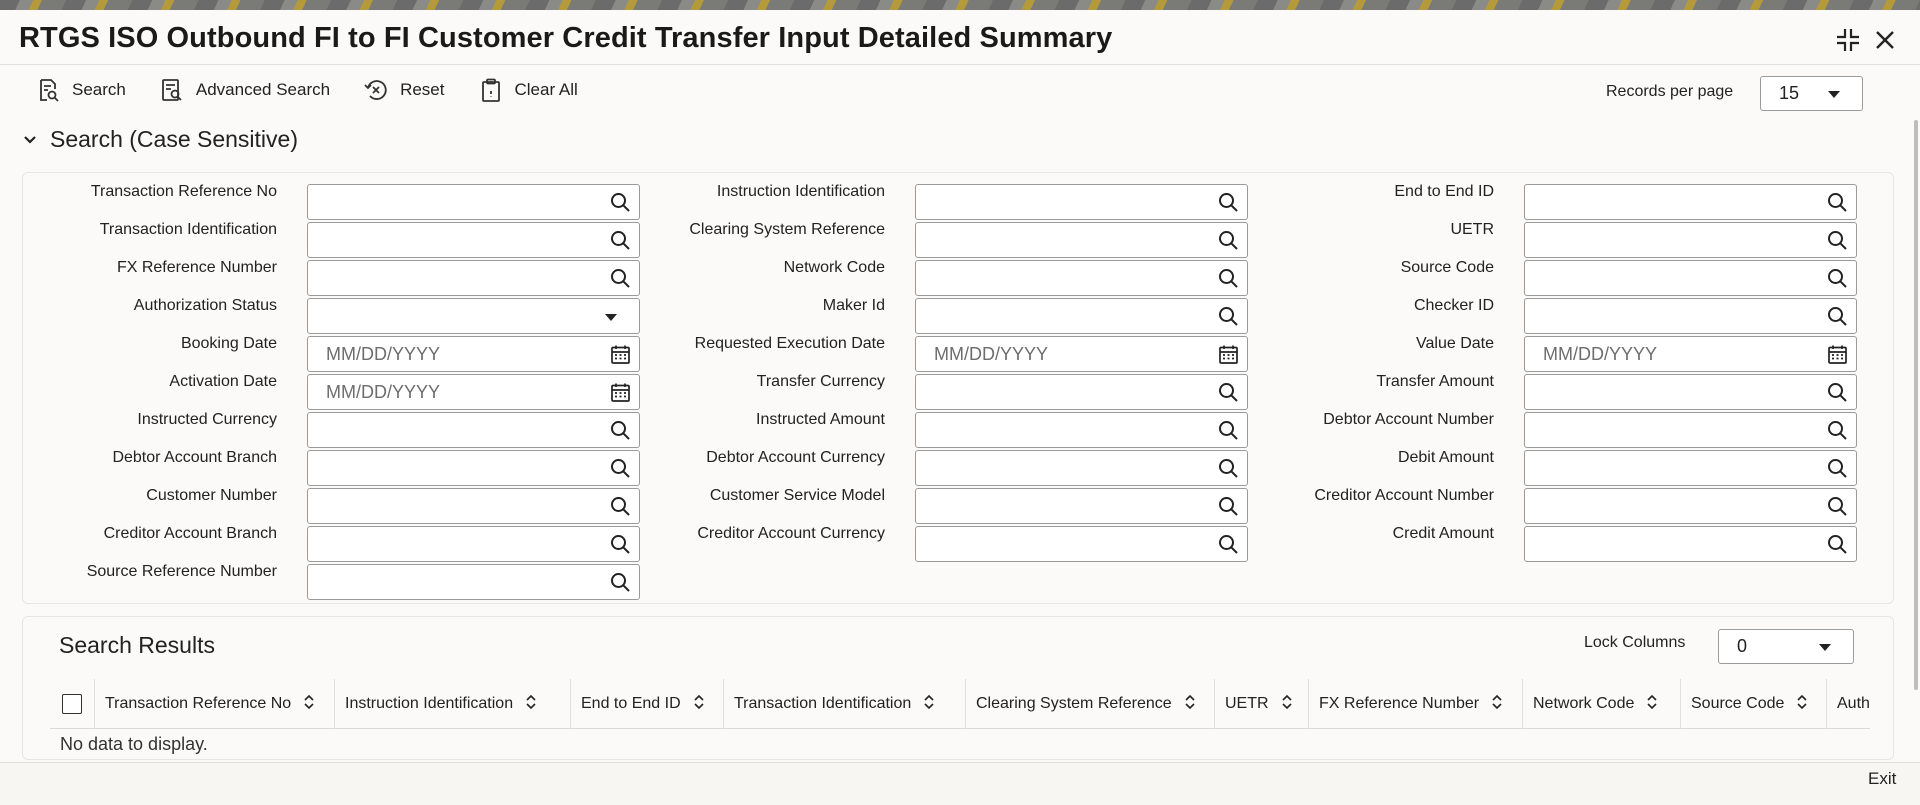 Image resolution: width=1920 pixels, height=805 pixels. I want to click on maker-id-input, so click(1081, 316).